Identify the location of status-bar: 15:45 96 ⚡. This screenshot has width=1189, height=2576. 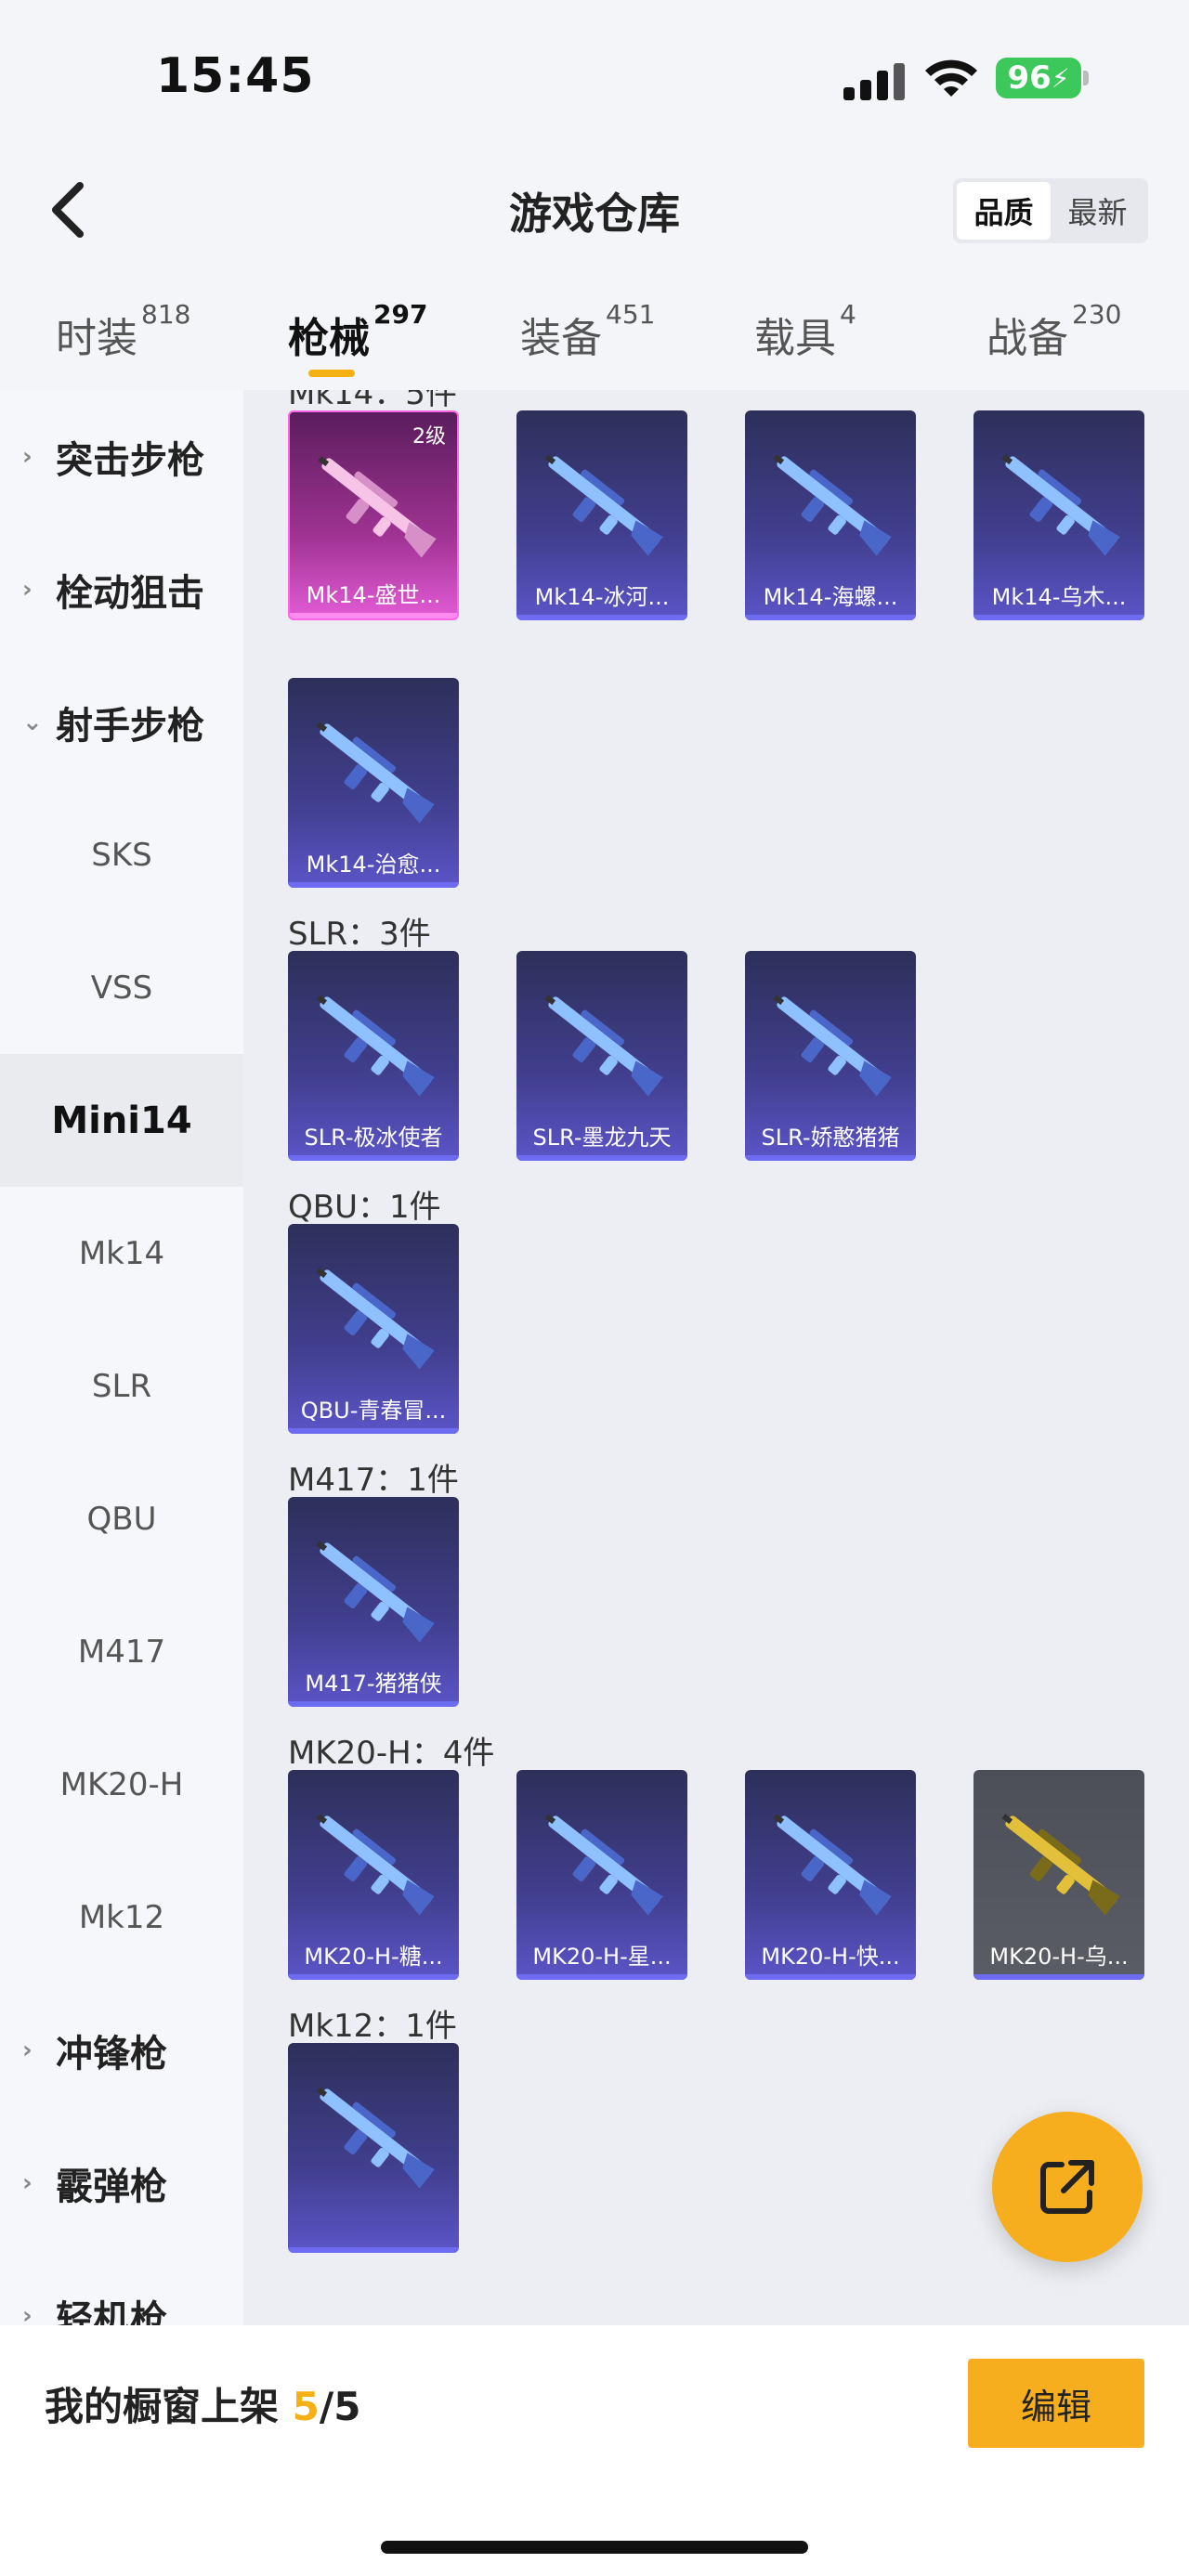
(594, 75).